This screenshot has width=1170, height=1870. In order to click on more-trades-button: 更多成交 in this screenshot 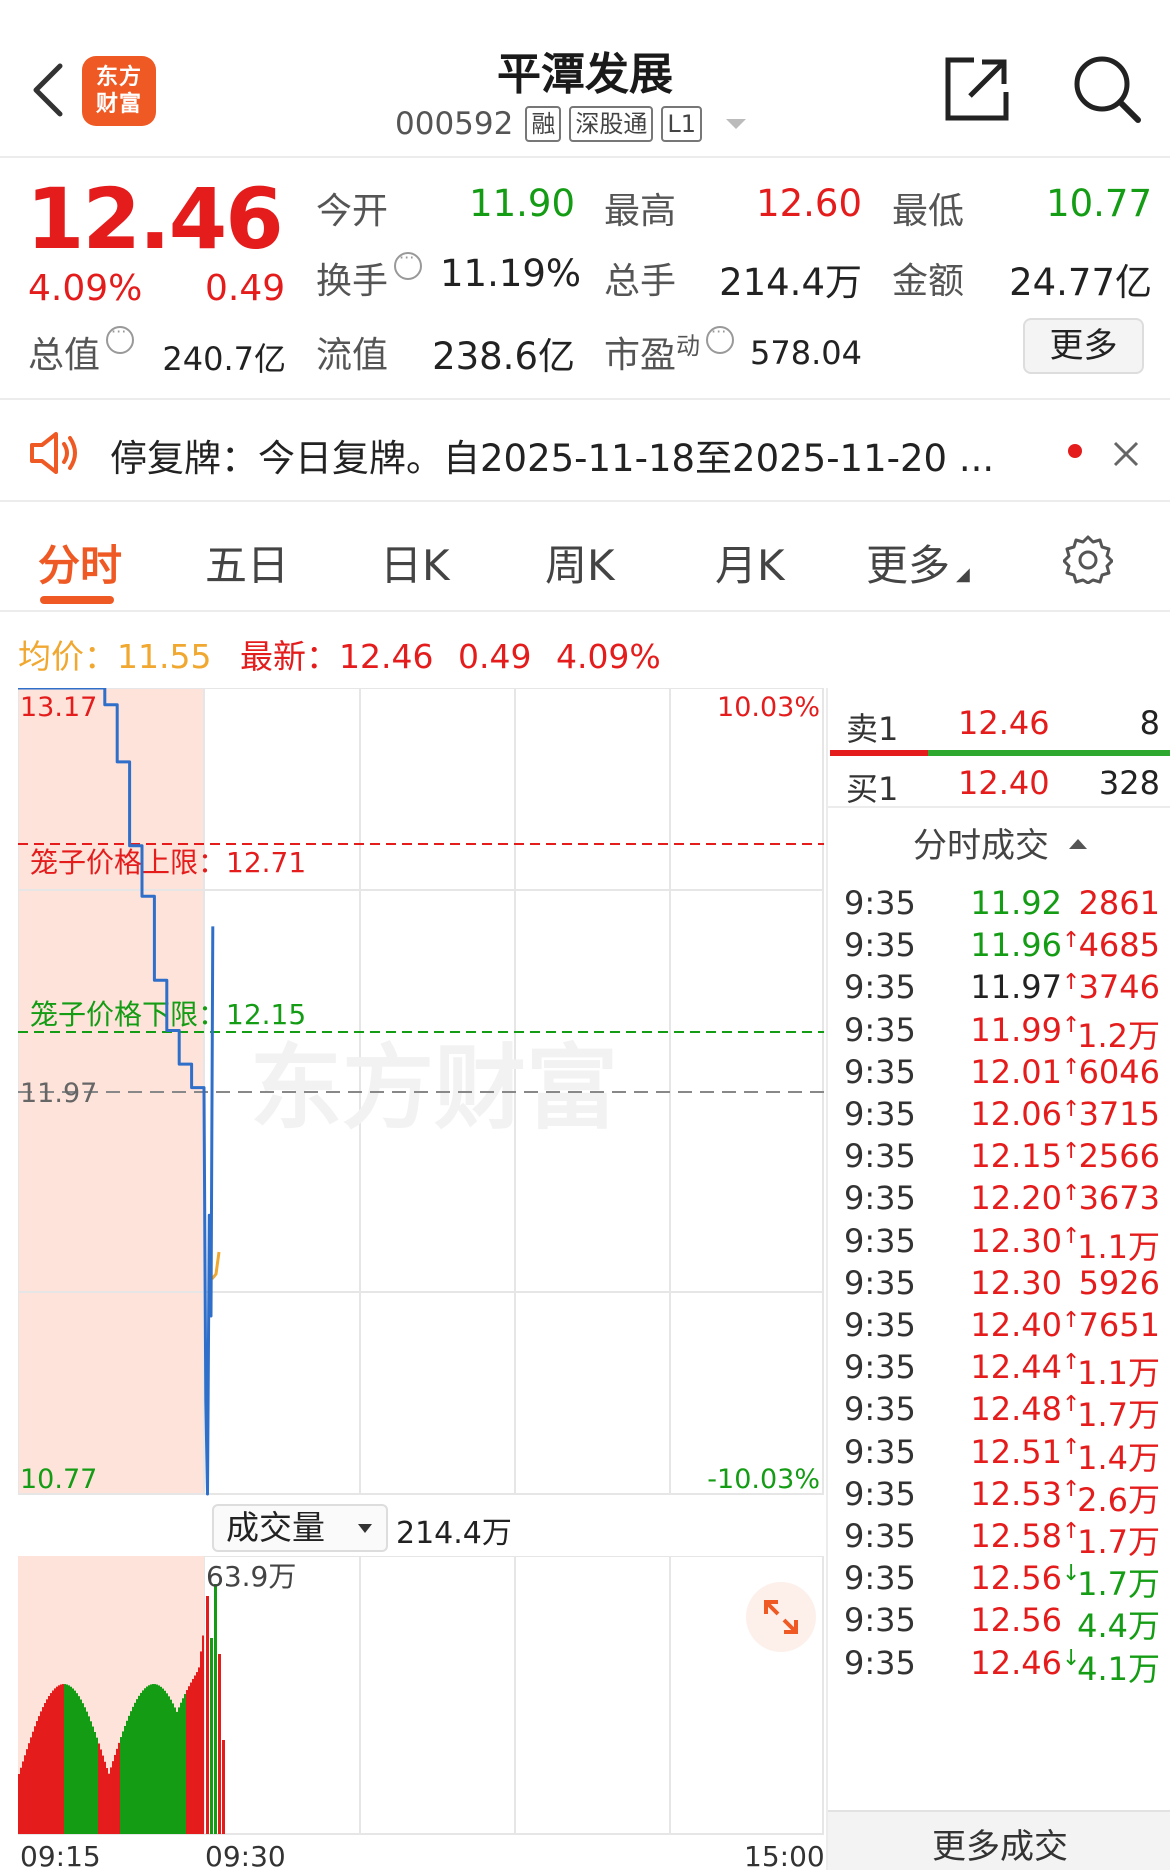, I will do `click(999, 1840)`.